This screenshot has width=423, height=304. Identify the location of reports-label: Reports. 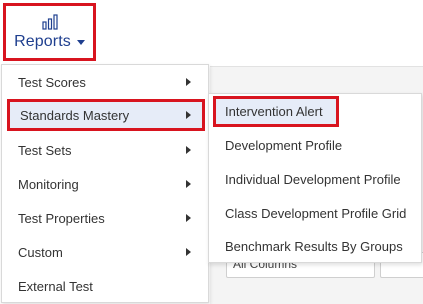
(42, 41).